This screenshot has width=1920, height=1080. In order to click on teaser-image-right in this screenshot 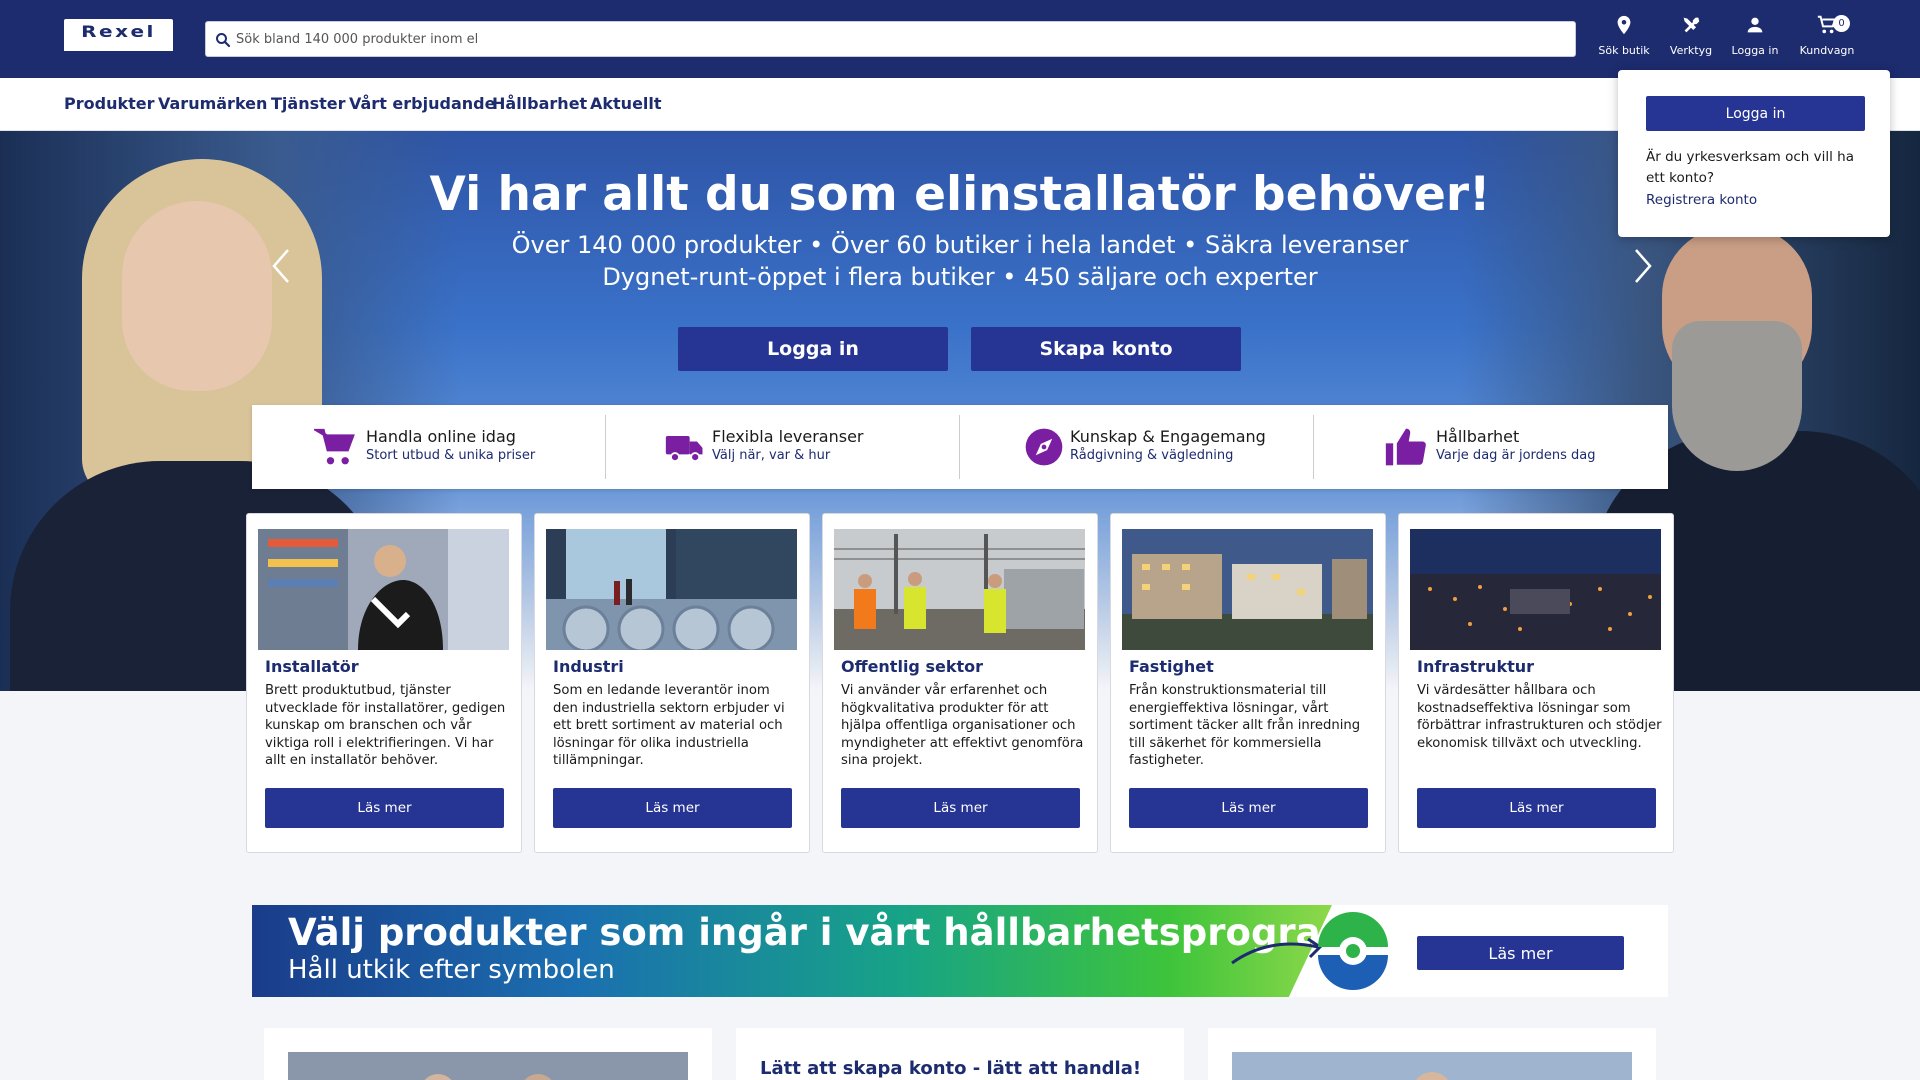, I will do `click(1432, 1066)`.